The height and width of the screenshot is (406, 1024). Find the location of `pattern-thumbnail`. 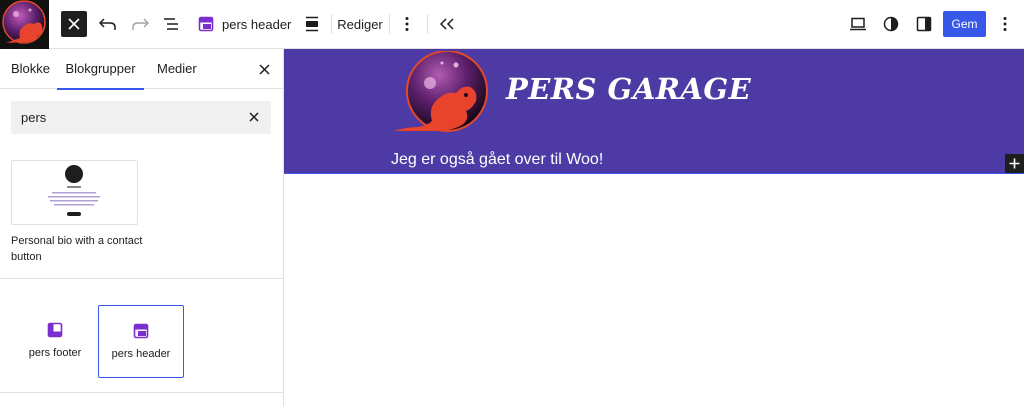

pattern-thumbnail is located at coordinates (74, 190).